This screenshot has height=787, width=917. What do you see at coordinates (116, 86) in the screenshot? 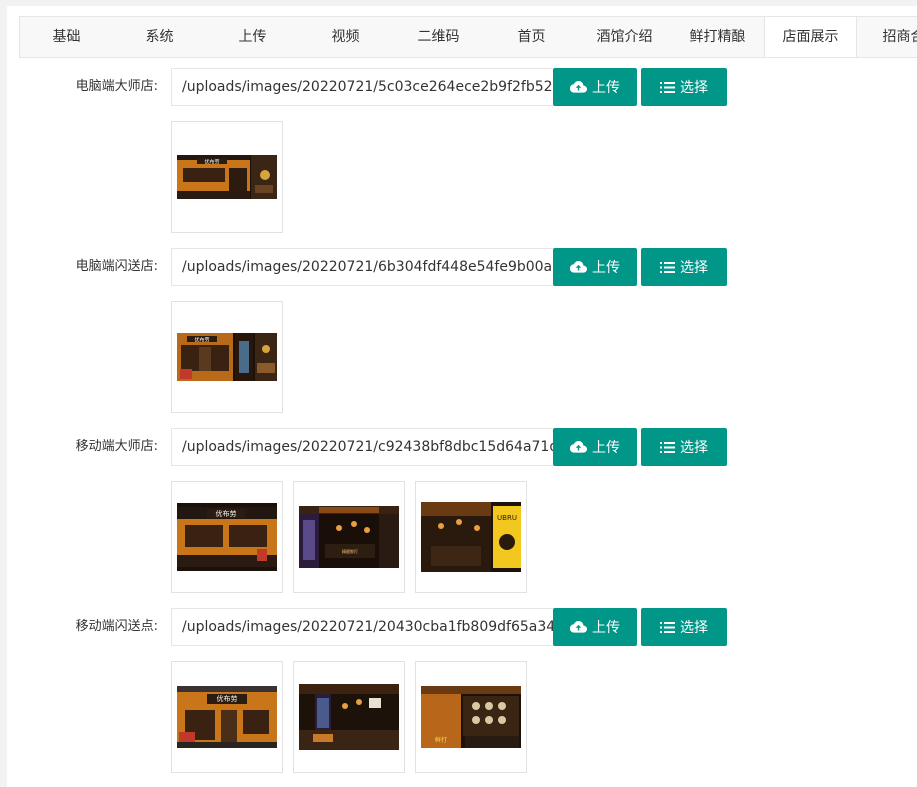
I see `pc-master-store-label: 电脑端大师店:` at bounding box center [116, 86].